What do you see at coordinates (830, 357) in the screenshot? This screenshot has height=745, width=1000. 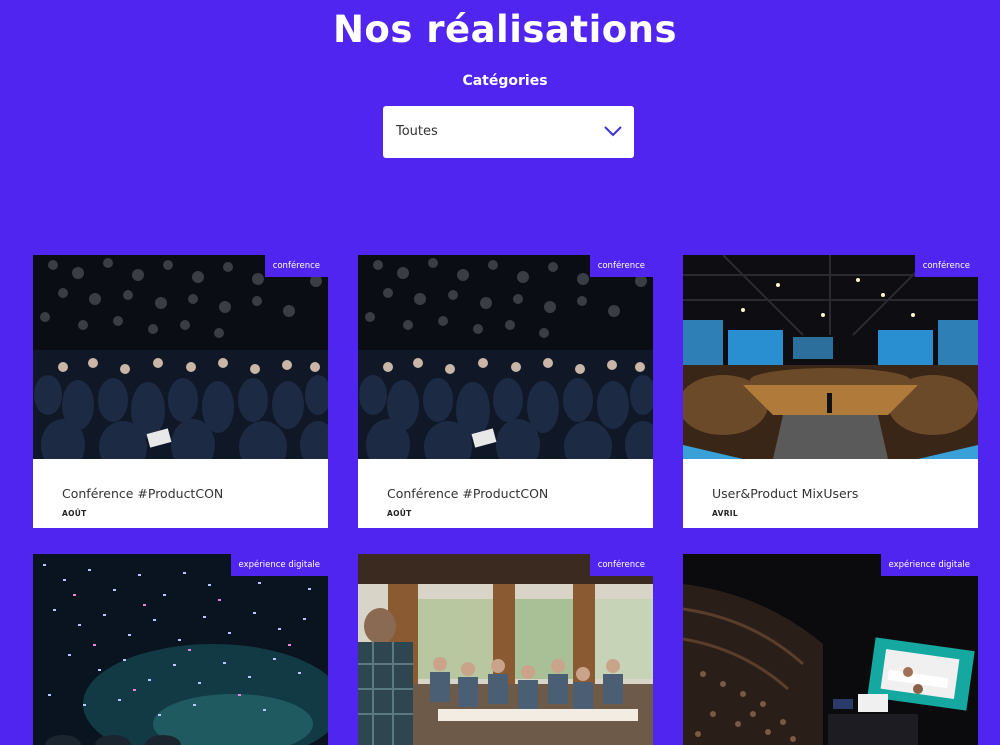 I see `project-image-auditorium` at bounding box center [830, 357].